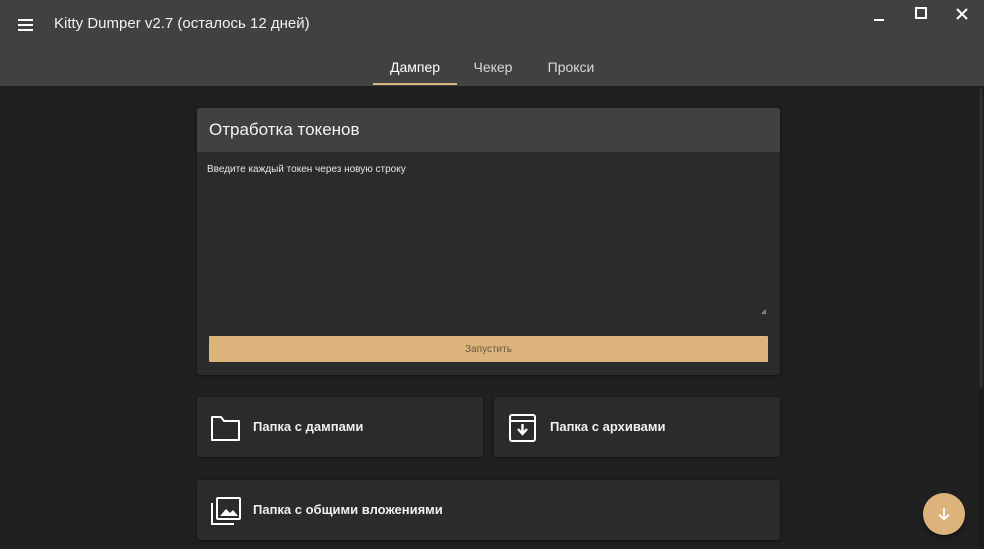 The width and height of the screenshot is (984, 549). I want to click on attachments-folder-label: Папка с общими вложениями, so click(348, 509).